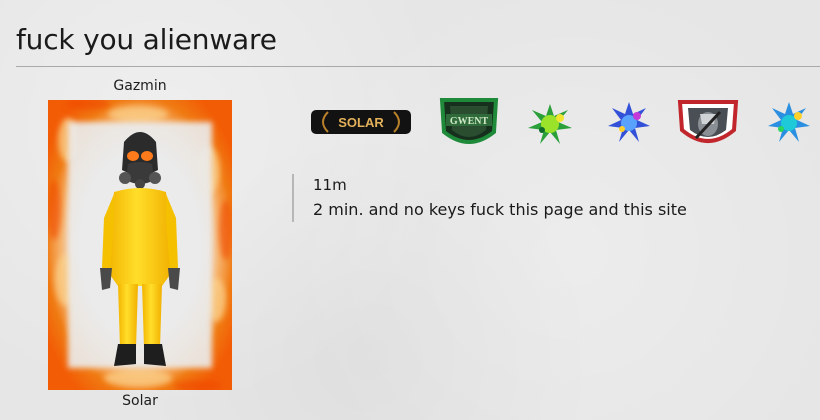 This screenshot has height=420, width=820. What do you see at coordinates (140, 401) in the screenshot?
I see `user-rank-label: Solar` at bounding box center [140, 401].